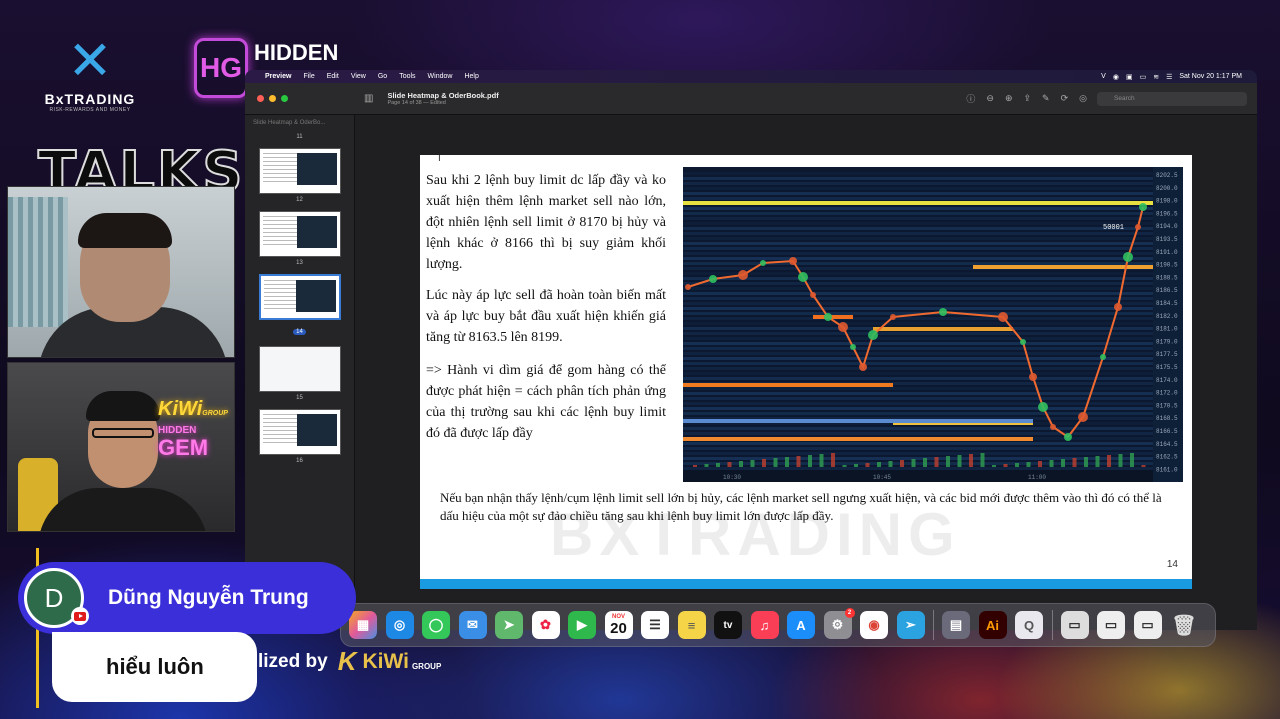 The image size is (1280, 719). What do you see at coordinates (308, 76) in the screenshot?
I see `menu-file: File` at bounding box center [308, 76].